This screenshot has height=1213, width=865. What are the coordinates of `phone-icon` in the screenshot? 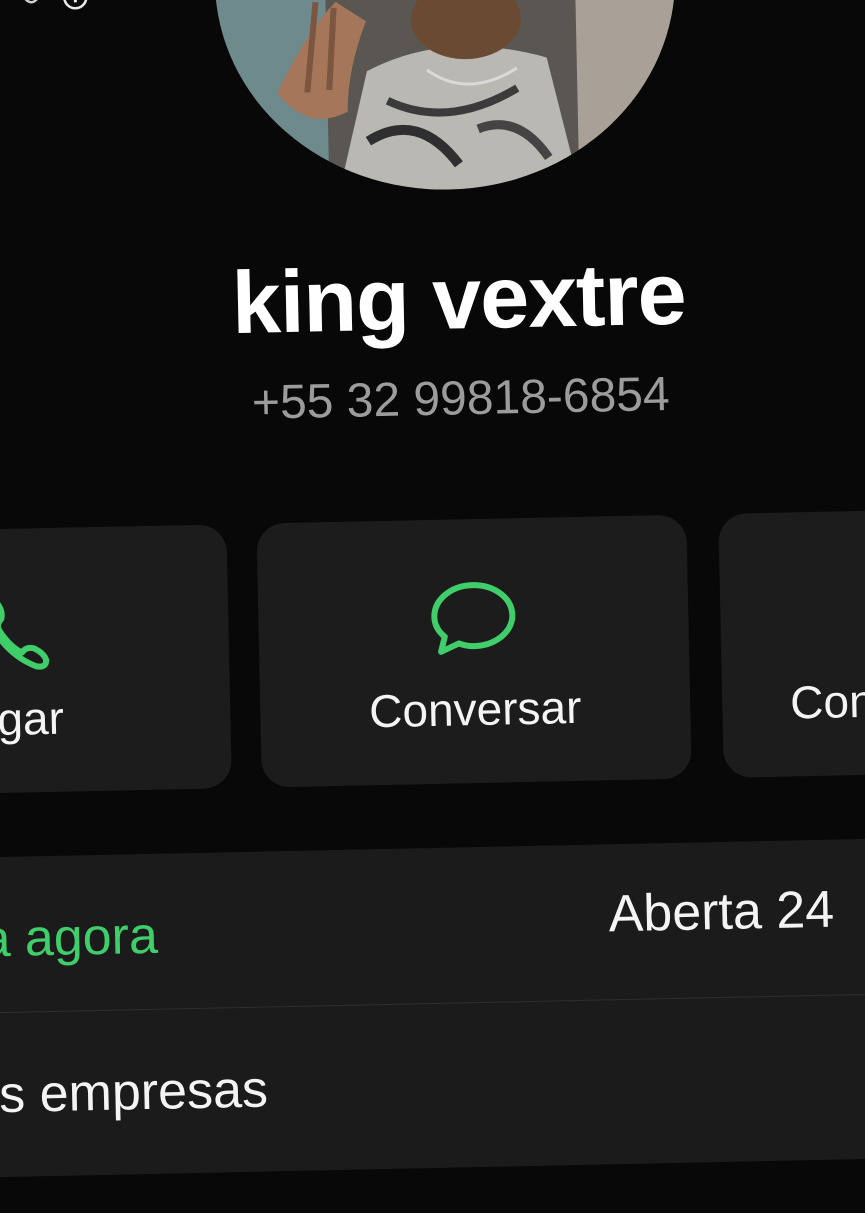 It's located at (25, 635).